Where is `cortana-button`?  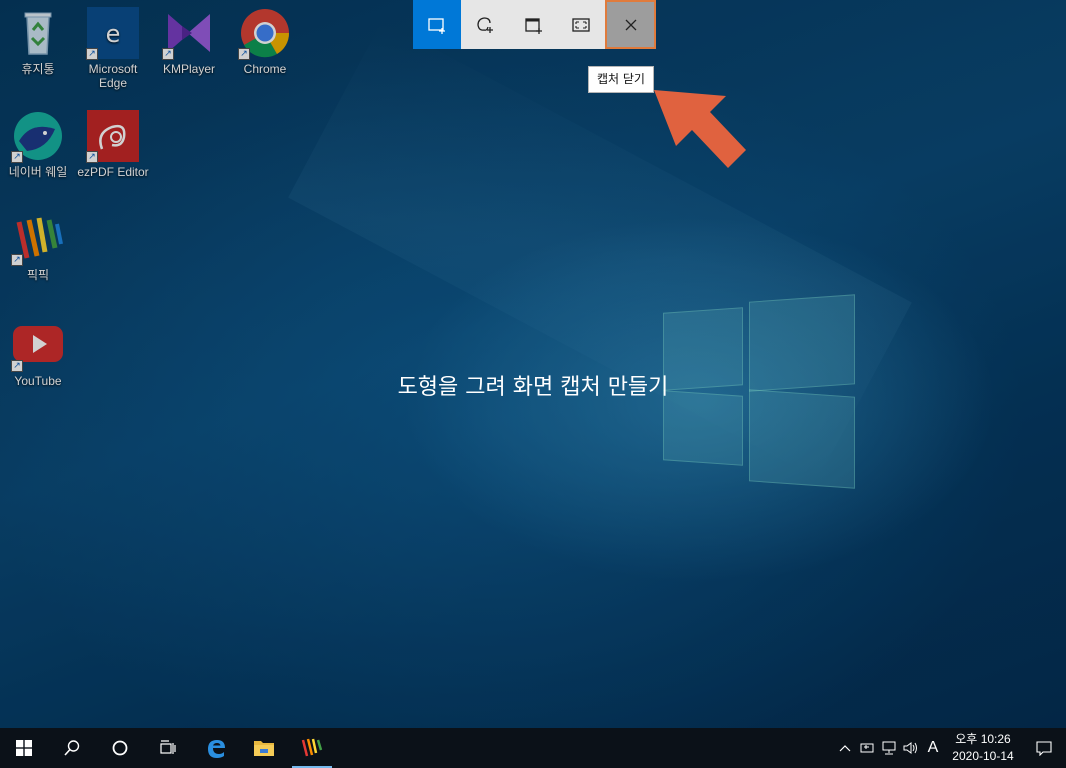 cortana-button is located at coordinates (120, 748).